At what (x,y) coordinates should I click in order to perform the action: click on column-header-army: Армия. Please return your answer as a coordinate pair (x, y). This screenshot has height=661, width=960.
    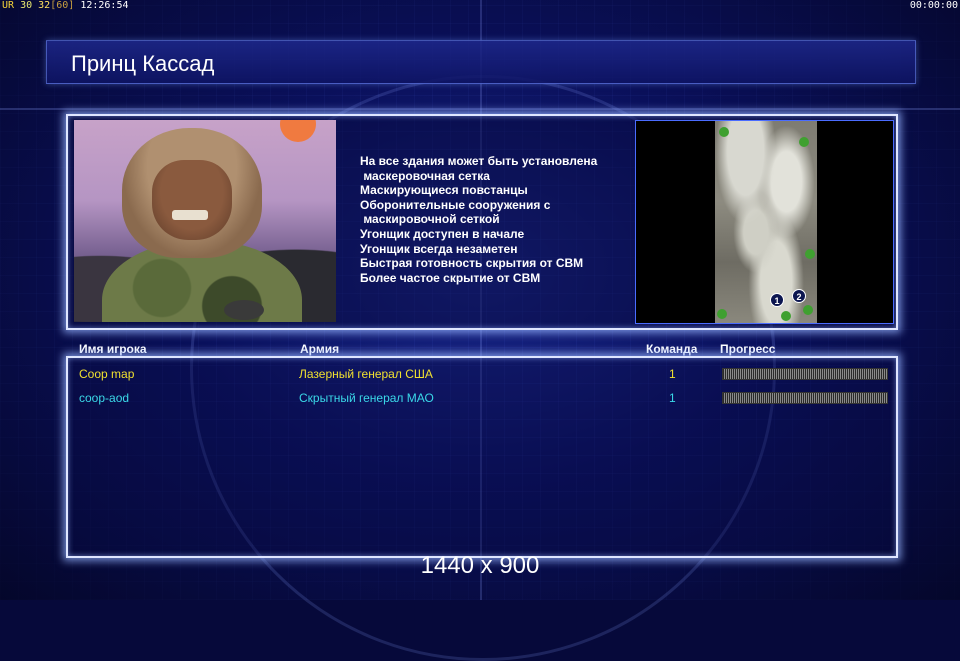
    Looking at the image, I should click on (320, 349).